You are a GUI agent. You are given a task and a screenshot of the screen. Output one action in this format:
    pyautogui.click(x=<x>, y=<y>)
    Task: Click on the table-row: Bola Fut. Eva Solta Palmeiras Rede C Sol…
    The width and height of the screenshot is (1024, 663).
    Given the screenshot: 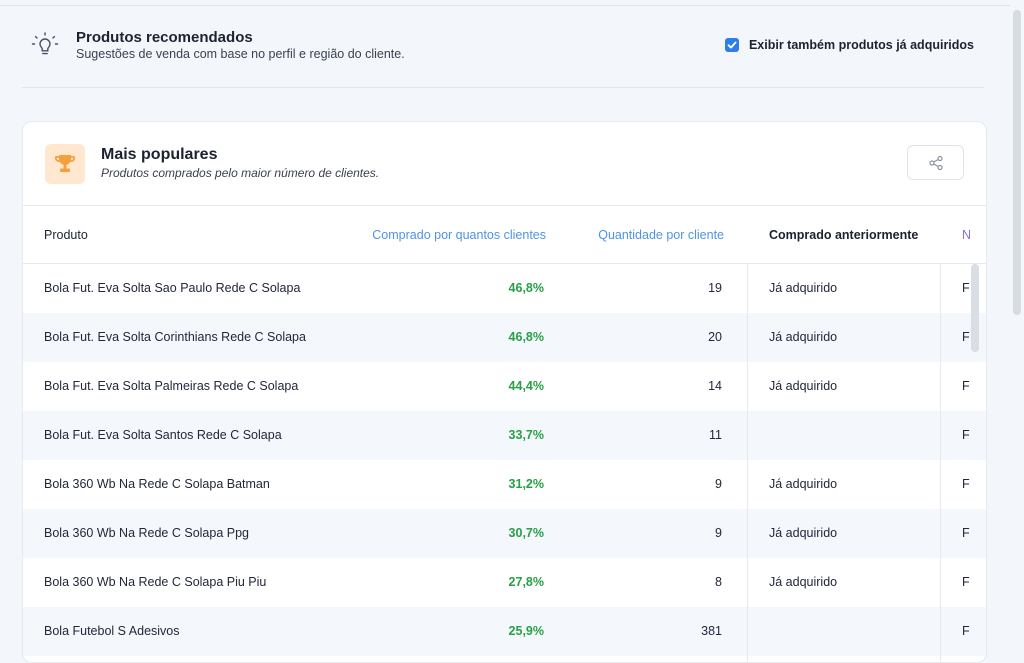 What is the action you would take?
    pyautogui.click(x=504, y=386)
    